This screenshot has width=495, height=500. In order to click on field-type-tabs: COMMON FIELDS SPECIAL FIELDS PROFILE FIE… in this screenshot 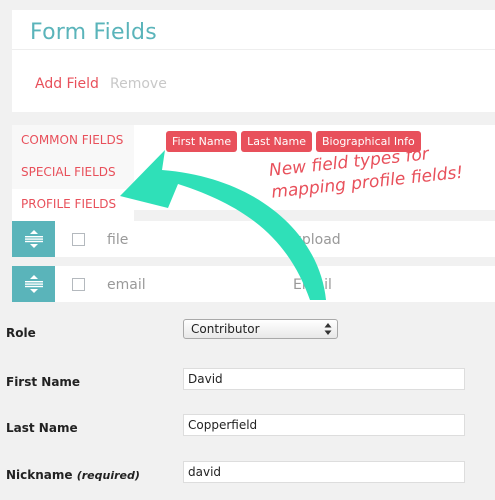, I will do `click(73, 173)`.